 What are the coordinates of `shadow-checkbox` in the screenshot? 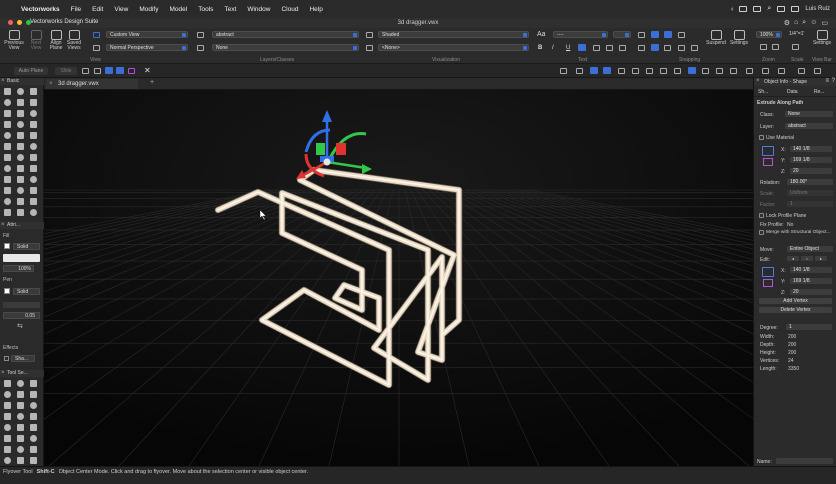 It's located at (6, 358).